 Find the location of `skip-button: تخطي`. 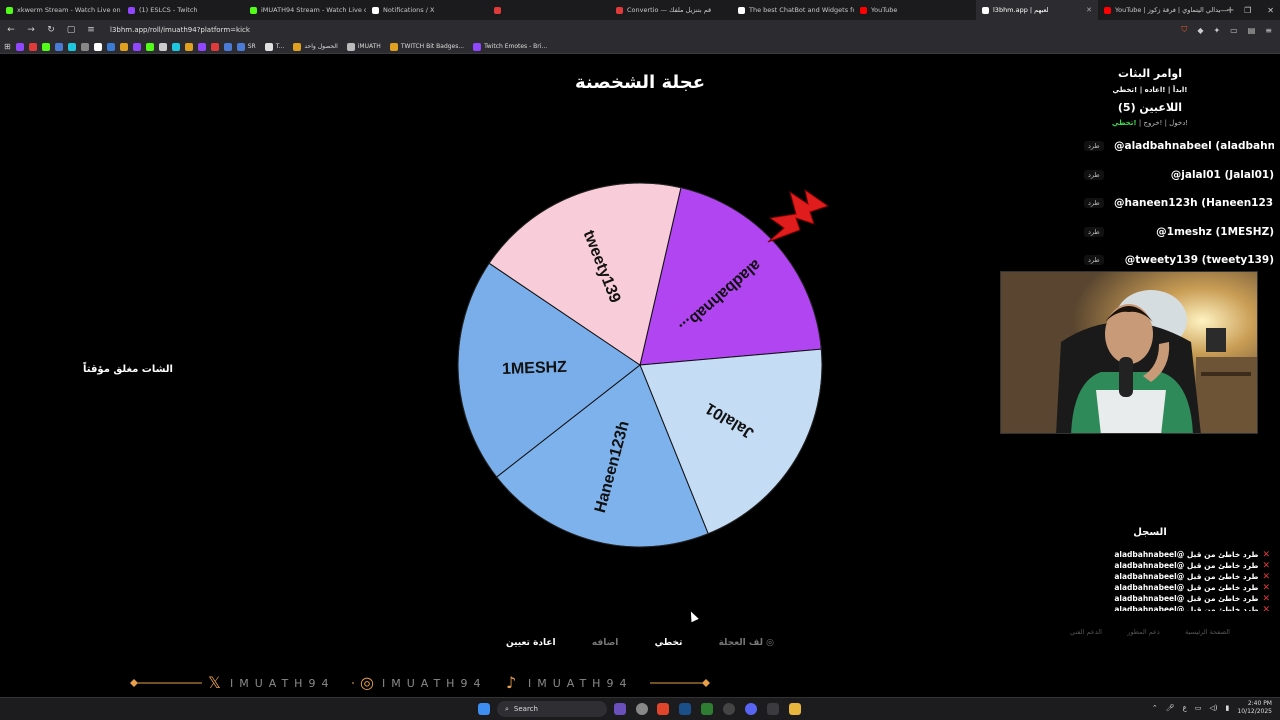

skip-button: تخطي is located at coordinates (669, 643).